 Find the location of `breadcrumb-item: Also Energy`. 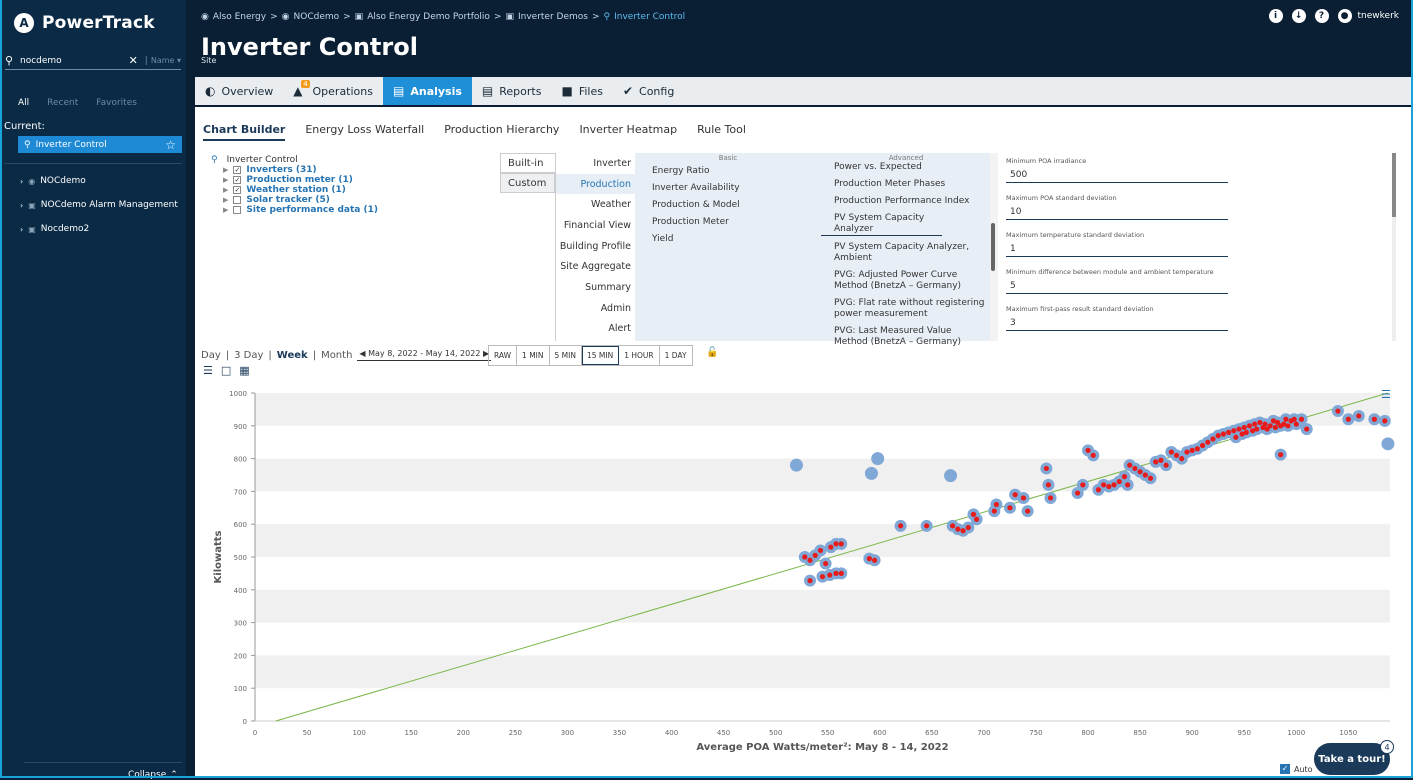

breadcrumb-item: Also Energy is located at coordinates (239, 17).